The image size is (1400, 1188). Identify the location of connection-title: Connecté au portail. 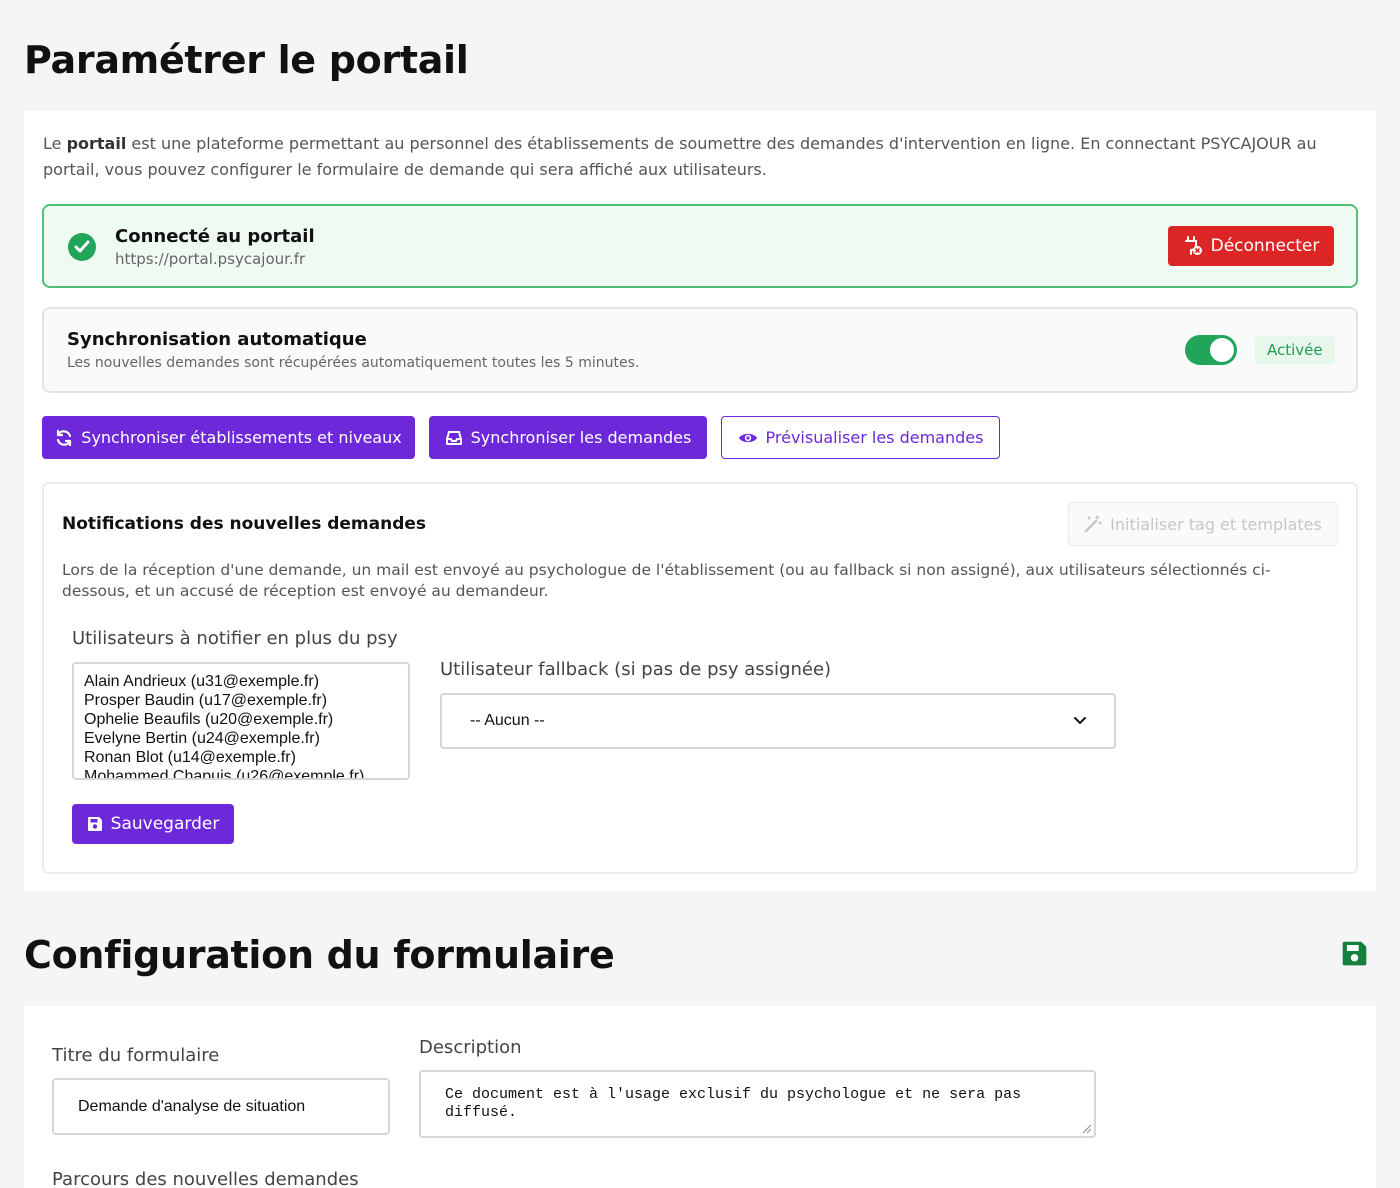
(215, 236).